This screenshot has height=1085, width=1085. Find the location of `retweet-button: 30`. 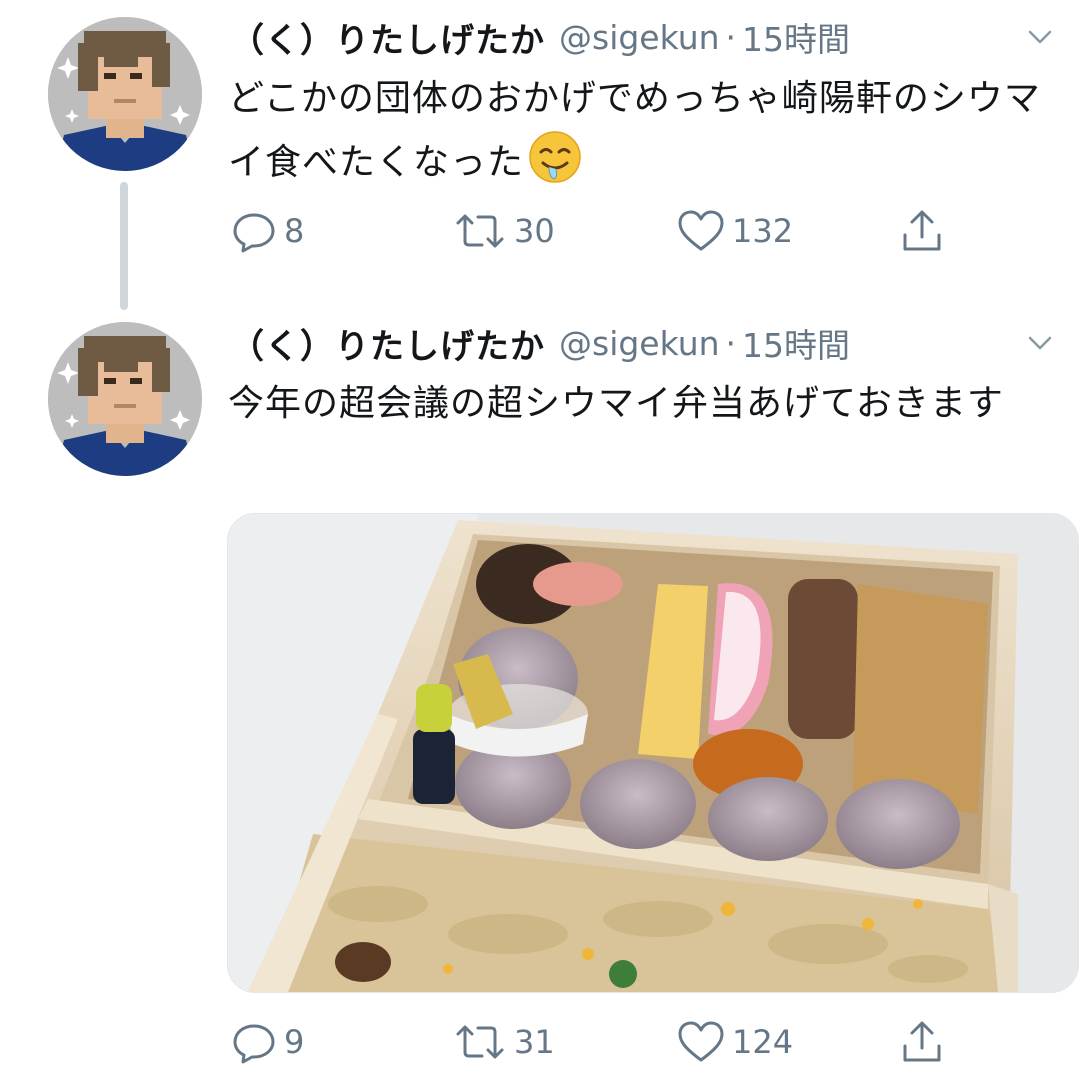

retweet-button: 30 is located at coordinates (503, 231).